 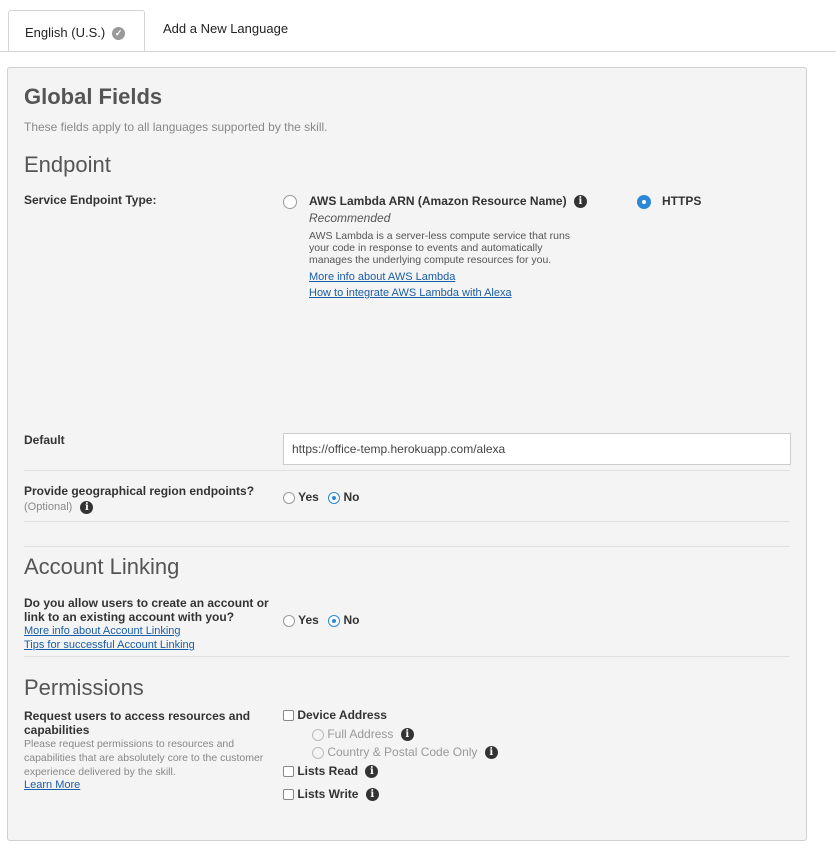 What do you see at coordinates (382, 277) in the screenshot?
I see `link-more-info-lambda: More info about AWS Lambda` at bounding box center [382, 277].